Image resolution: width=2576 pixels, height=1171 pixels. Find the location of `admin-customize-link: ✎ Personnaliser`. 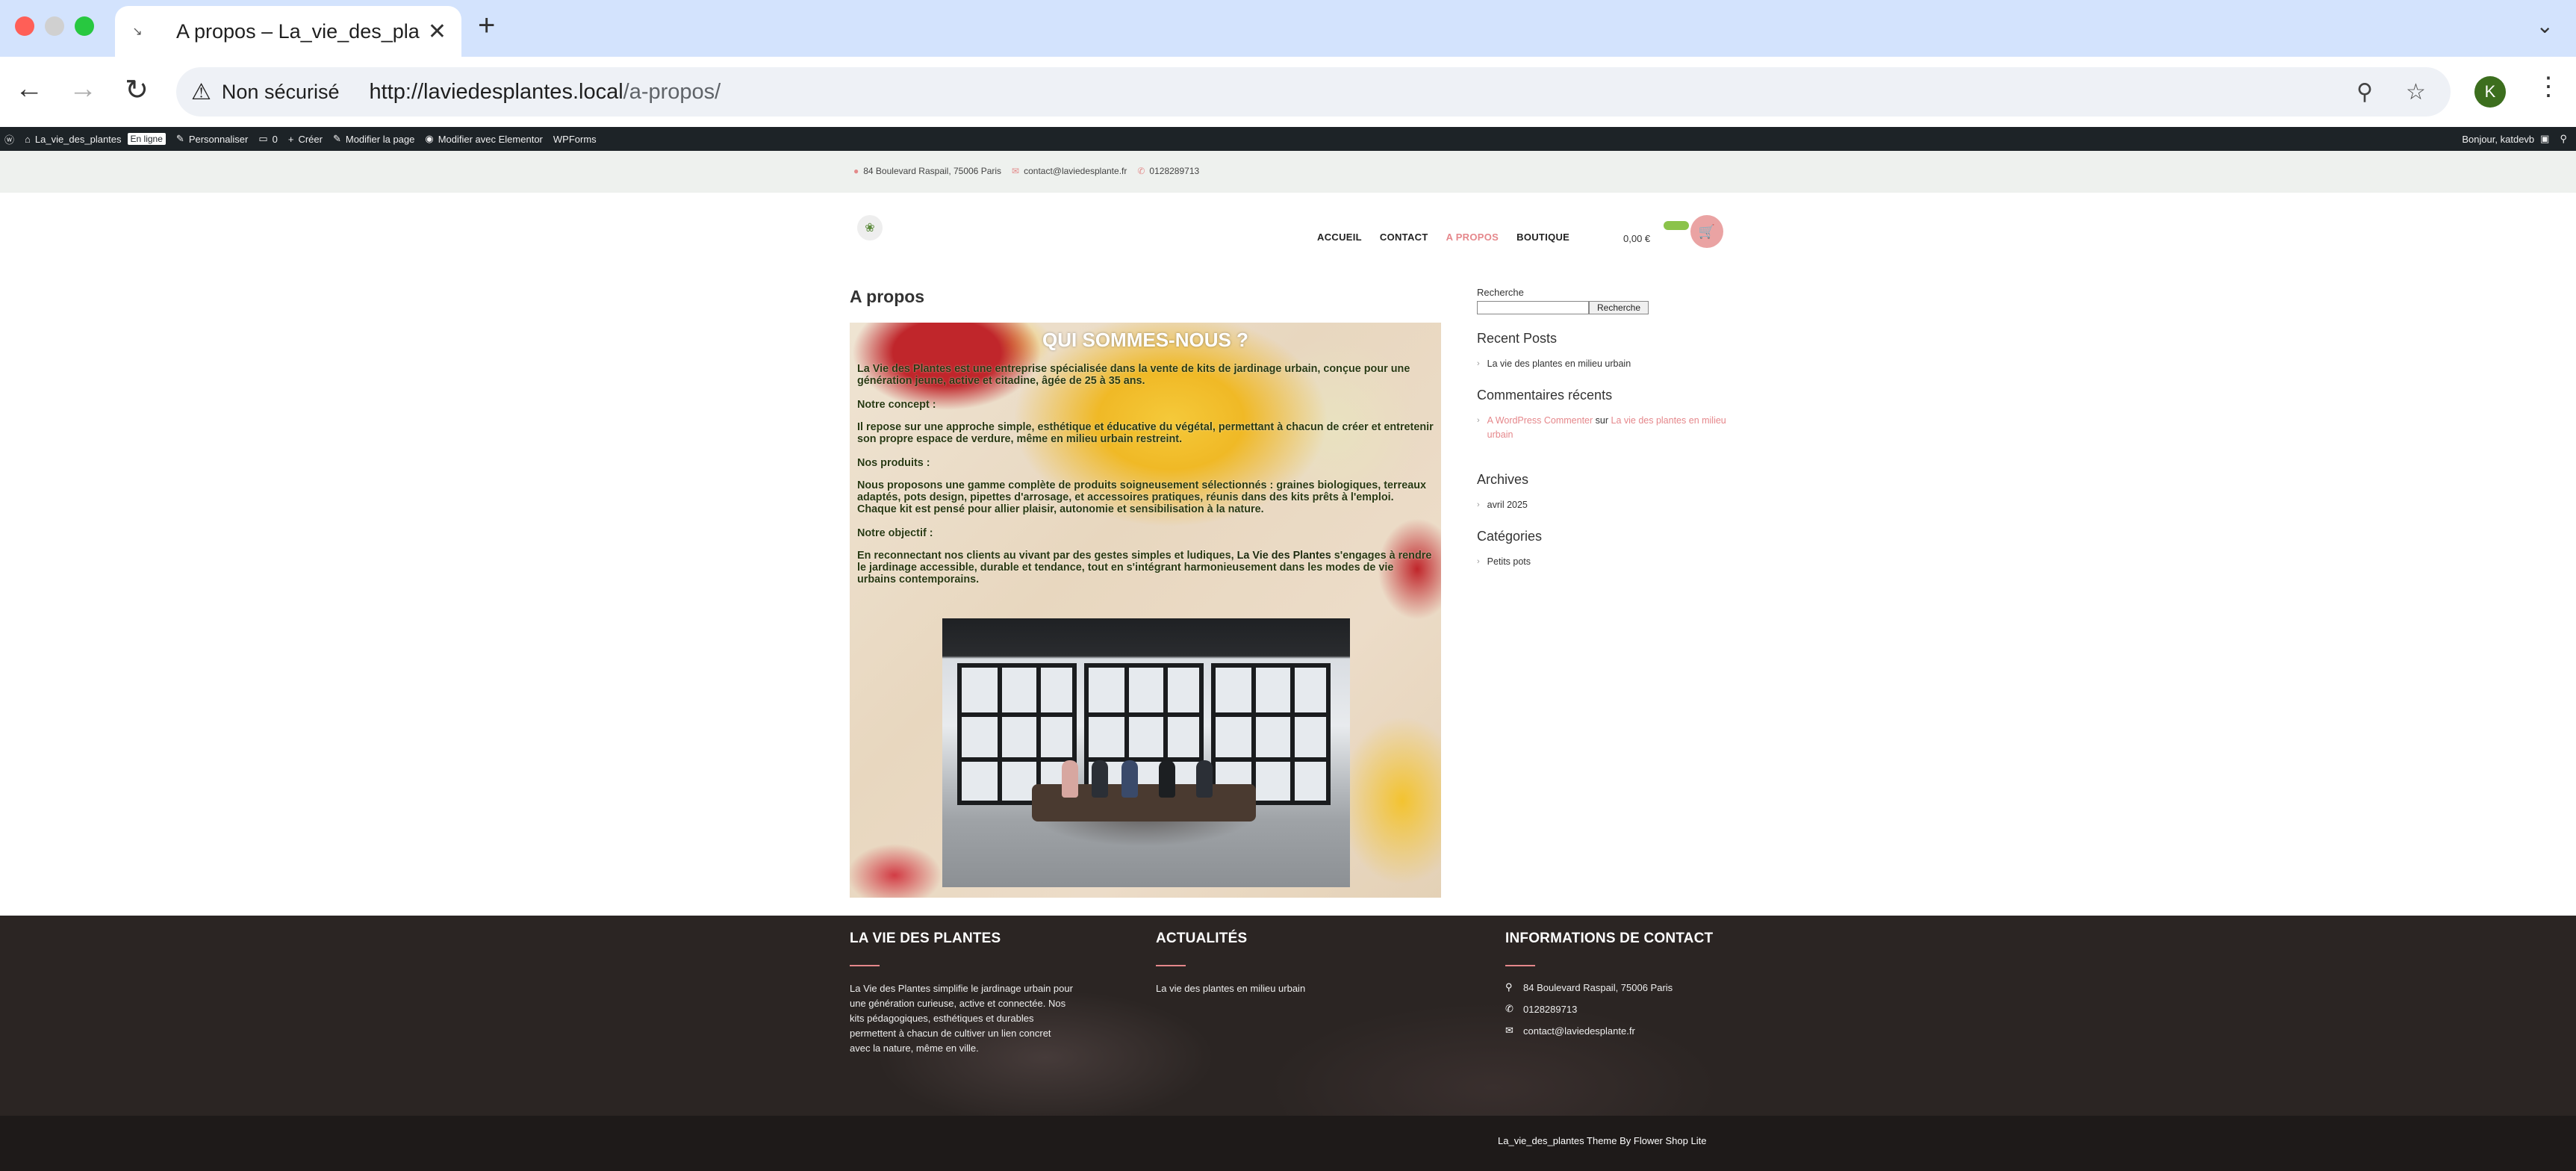

admin-customize-link: ✎ Personnaliser is located at coordinates (212, 139).